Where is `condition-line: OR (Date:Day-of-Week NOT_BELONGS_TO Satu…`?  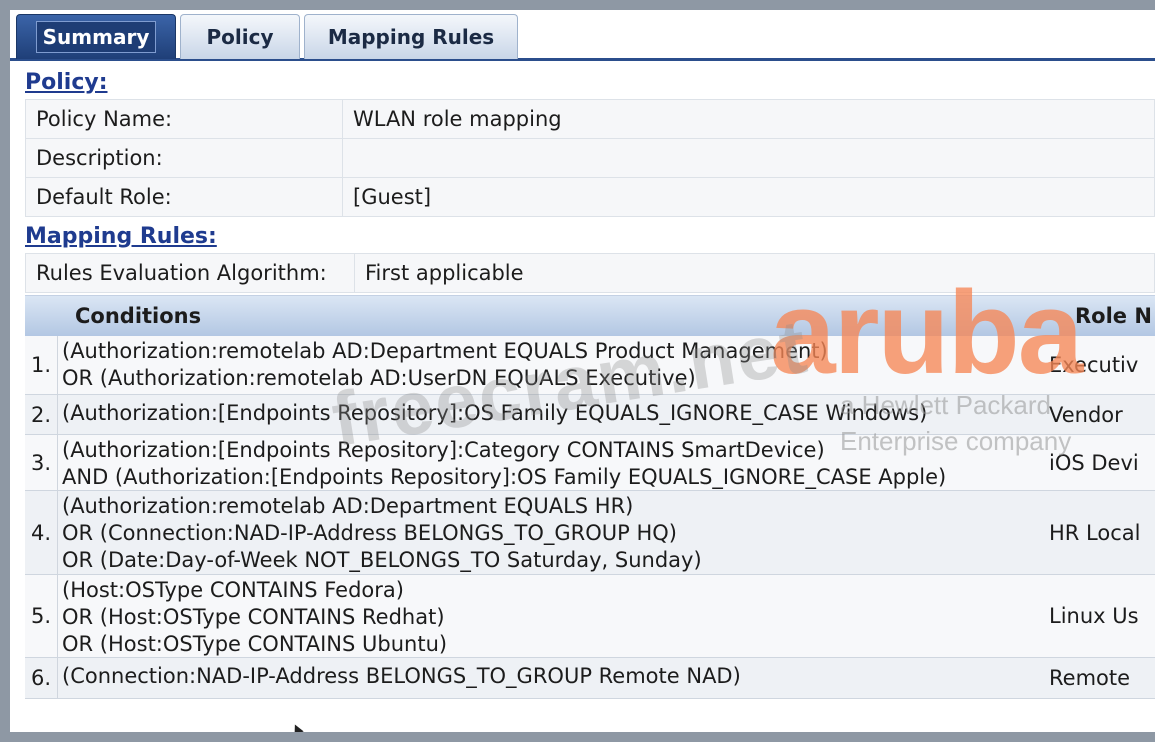 condition-line: OR (Date:Day-of-Week NOT_BELONGS_TO Satu… is located at coordinates (382, 560).